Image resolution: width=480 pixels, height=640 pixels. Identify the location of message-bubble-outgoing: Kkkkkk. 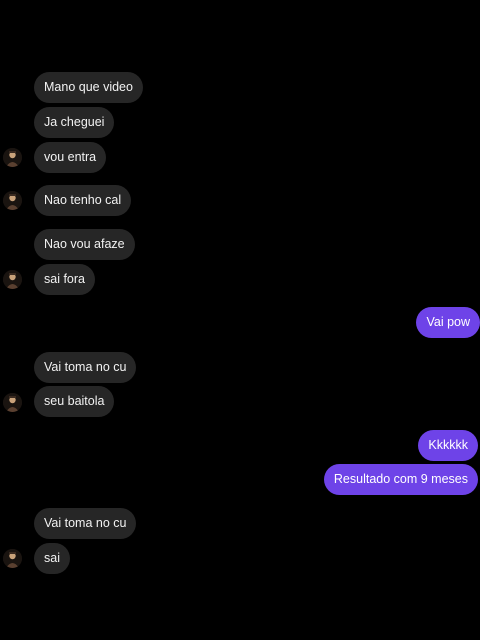
(448, 445).